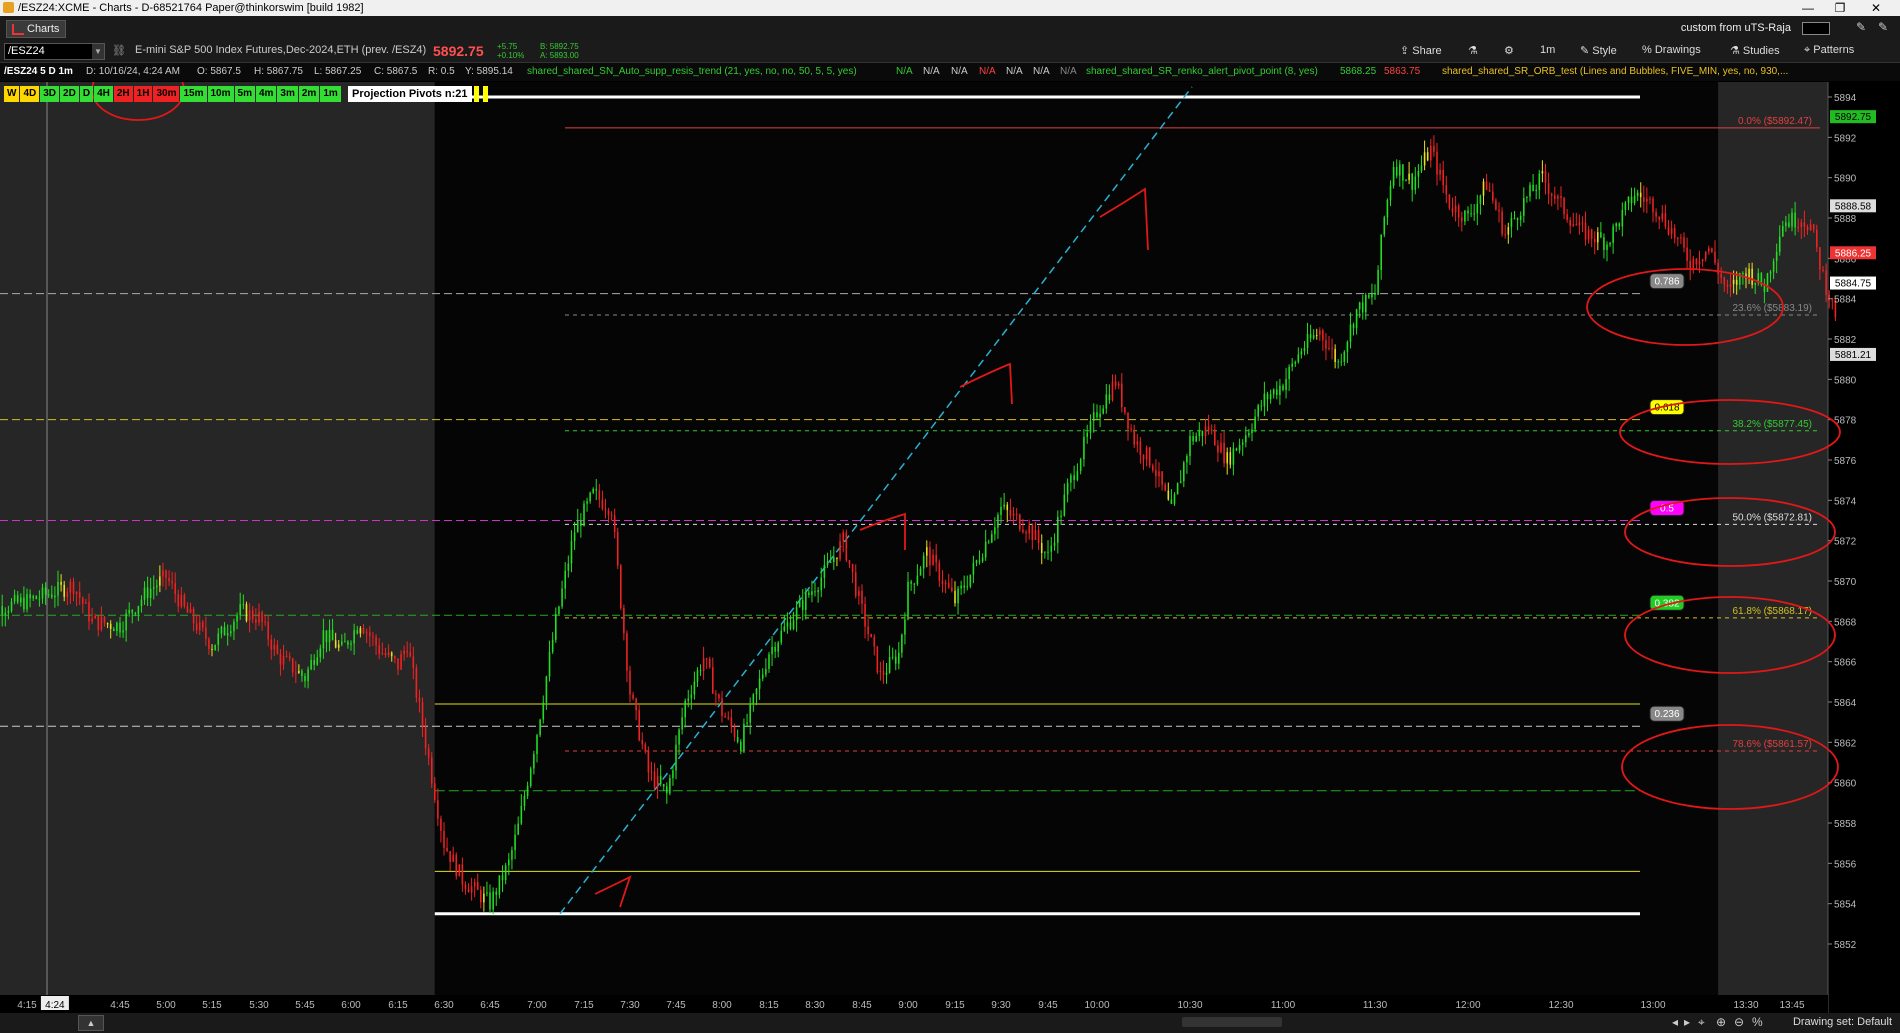  What do you see at coordinates (220, 94) in the screenshot?
I see `aggregation-button-10m: 10m` at bounding box center [220, 94].